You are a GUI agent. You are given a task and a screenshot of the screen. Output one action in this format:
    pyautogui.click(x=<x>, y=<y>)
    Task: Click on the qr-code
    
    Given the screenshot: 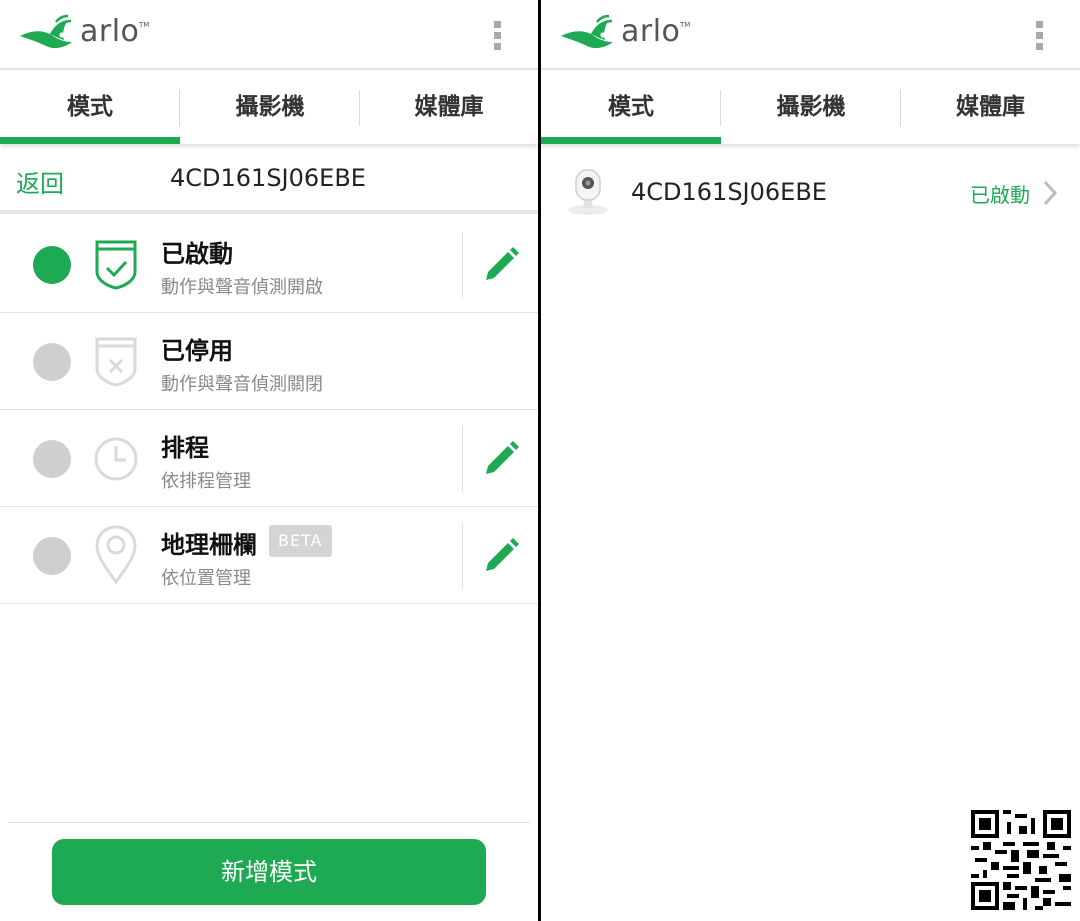 What is the action you would take?
    pyautogui.click(x=1021, y=860)
    